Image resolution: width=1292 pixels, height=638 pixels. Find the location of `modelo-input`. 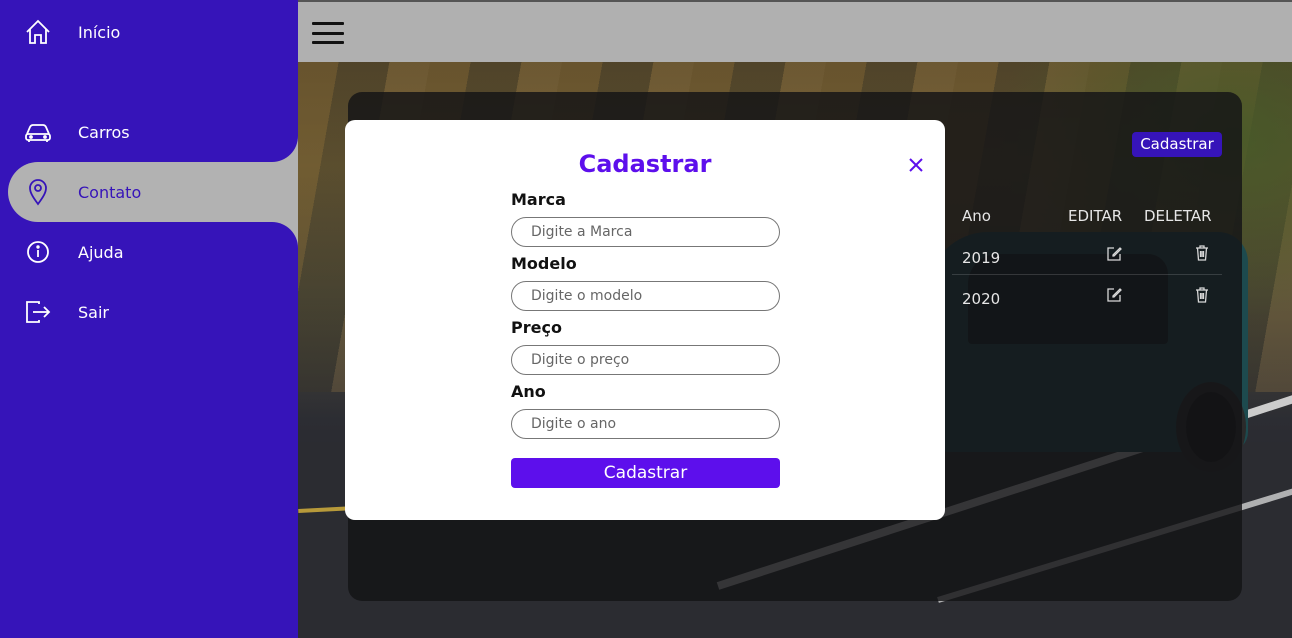

modelo-input is located at coordinates (645, 296).